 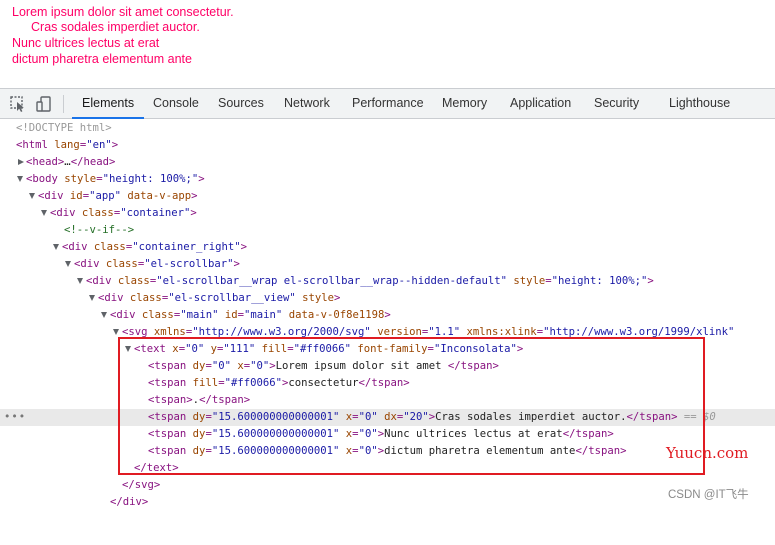 I want to click on device-toolbar-icon, so click(x=44, y=104).